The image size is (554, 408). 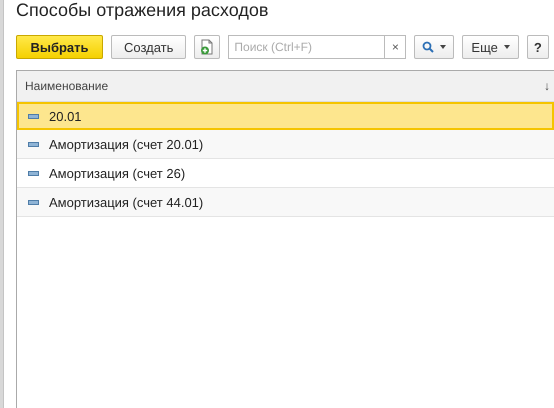 I want to click on table-cell: 20.01, so click(x=65, y=116).